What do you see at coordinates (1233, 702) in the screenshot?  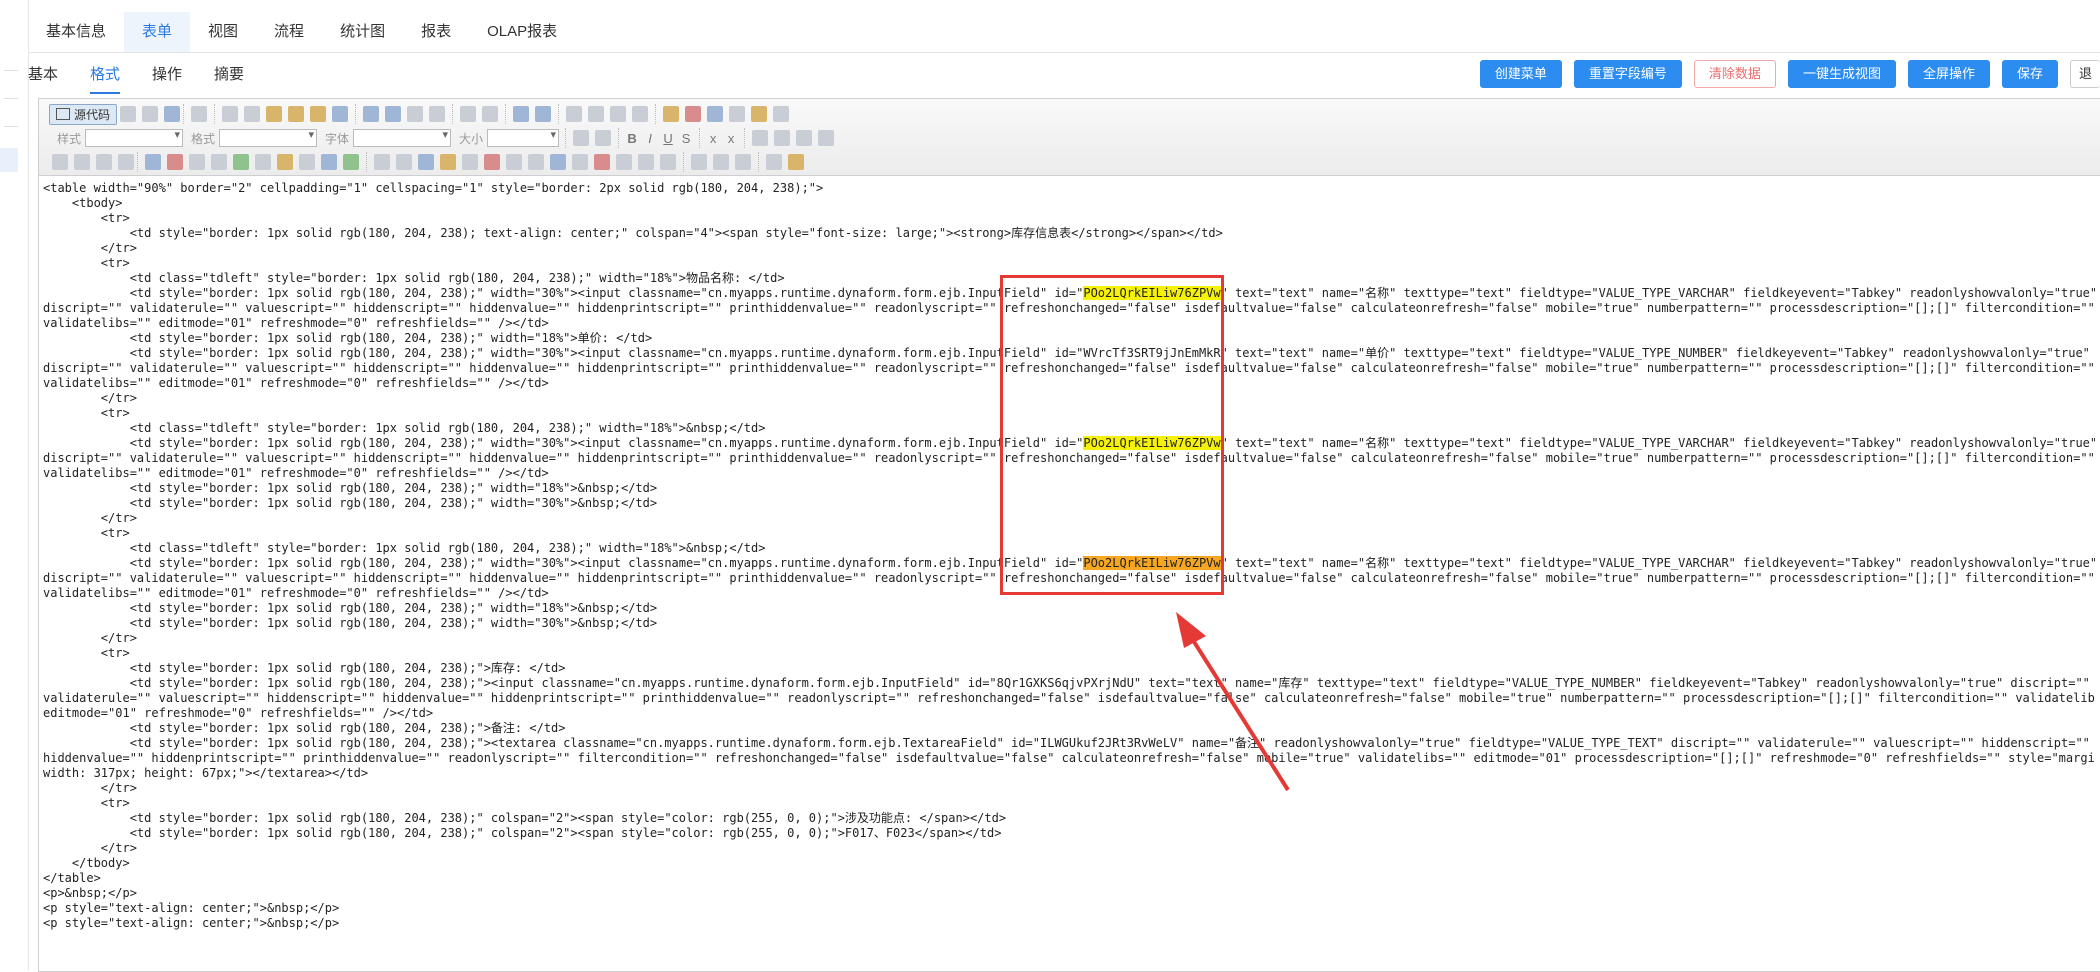 I see `annotation-arrow-icon` at bounding box center [1233, 702].